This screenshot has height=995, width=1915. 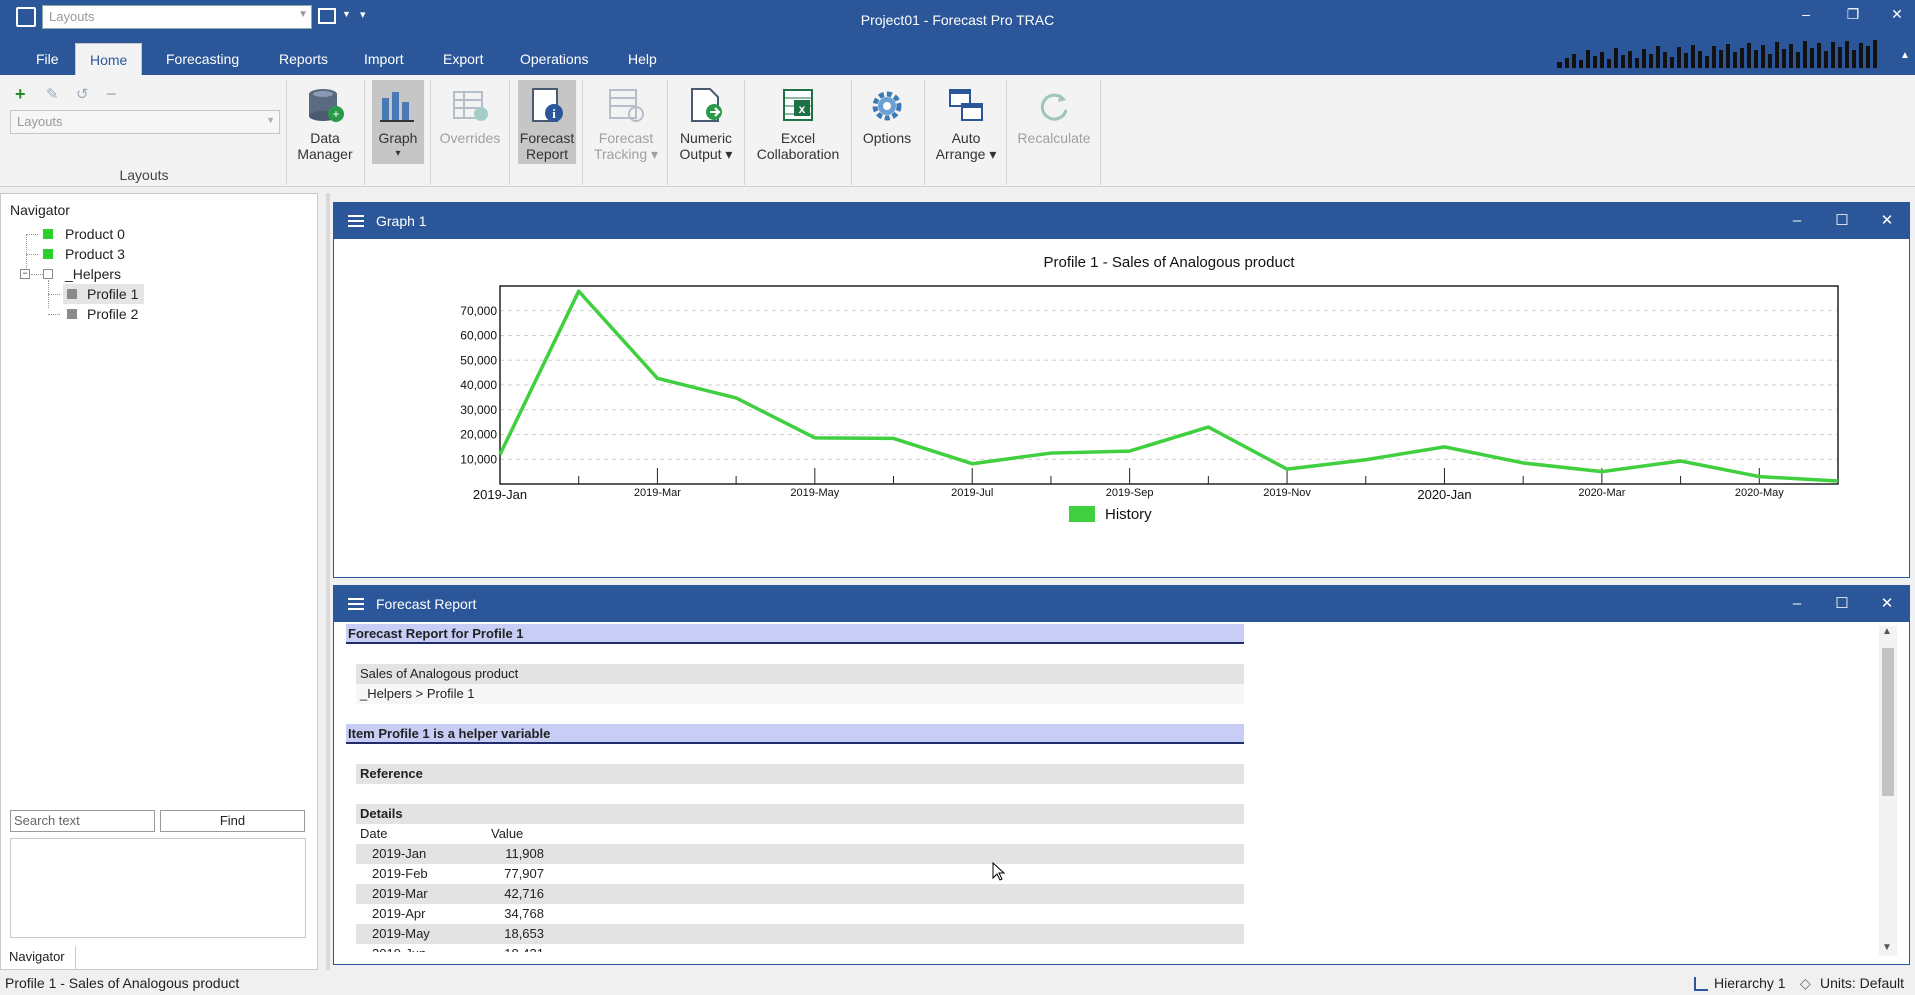 What do you see at coordinates (48, 254) in the screenshot?
I see `green-square-icon` at bounding box center [48, 254].